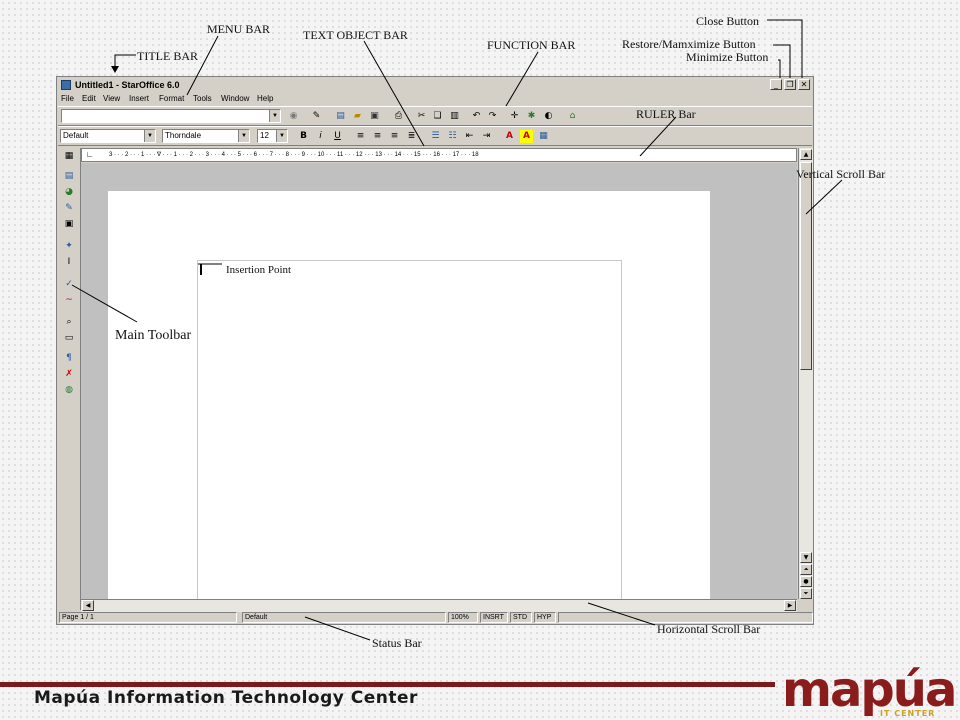 The image size is (960, 720). I want to click on navigator-icon: ✛, so click(514, 116).